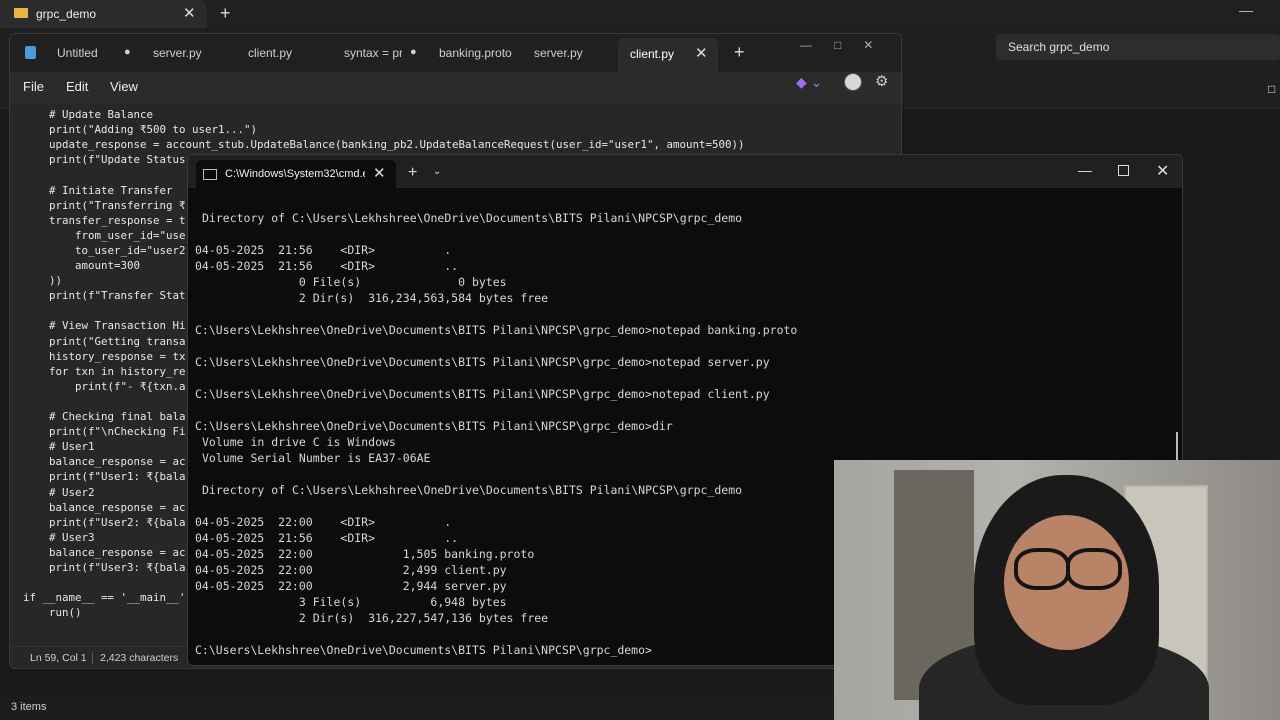 This screenshot has height=720, width=1280. What do you see at coordinates (33, 86) in the screenshot?
I see `menu-file: File` at bounding box center [33, 86].